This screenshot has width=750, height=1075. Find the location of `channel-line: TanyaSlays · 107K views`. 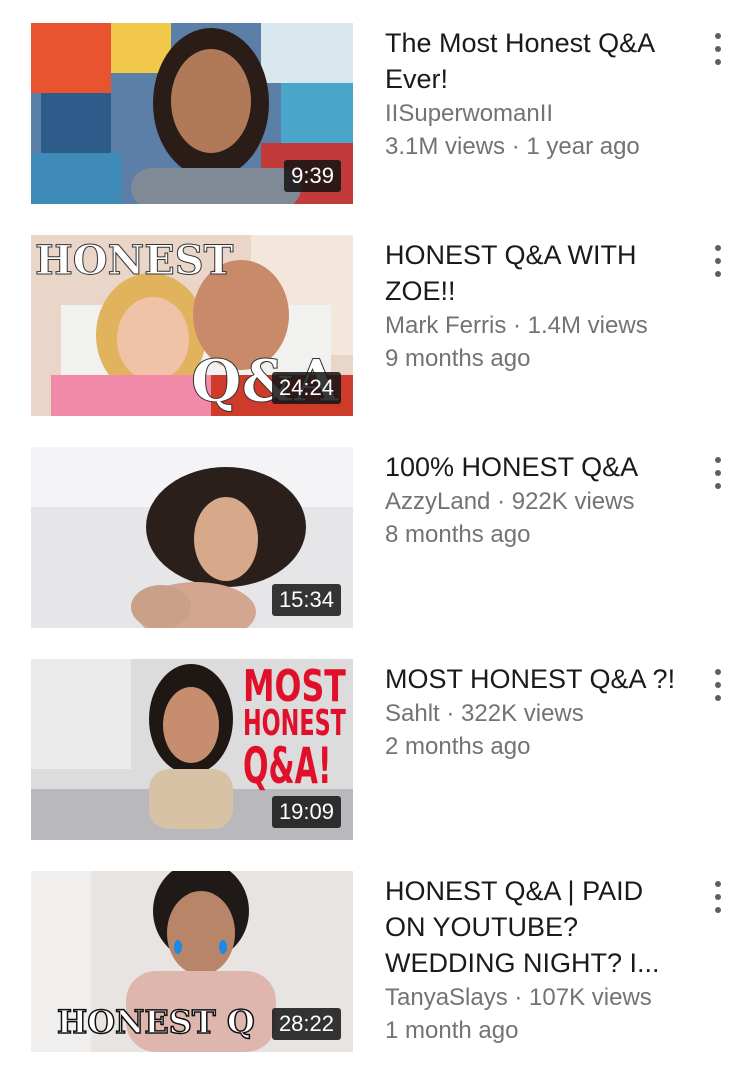

channel-line: TanyaSlays · 107K views is located at coordinates (518, 997).